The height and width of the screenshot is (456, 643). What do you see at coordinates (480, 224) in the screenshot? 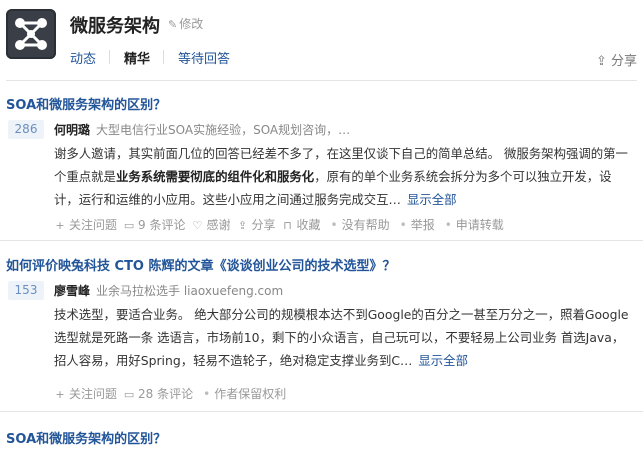
I see `request-repost-button: 申请转载` at bounding box center [480, 224].